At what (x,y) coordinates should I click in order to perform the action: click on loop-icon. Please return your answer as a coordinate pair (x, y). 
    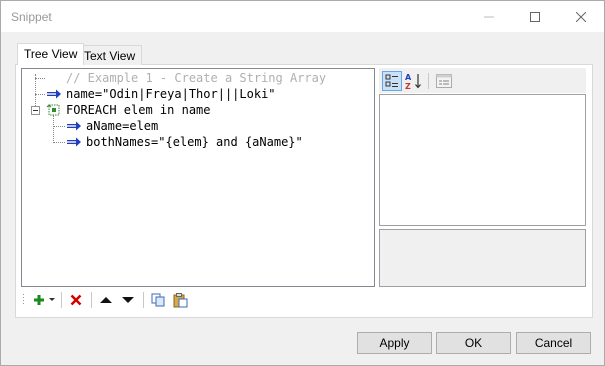
    Looking at the image, I should click on (53, 110).